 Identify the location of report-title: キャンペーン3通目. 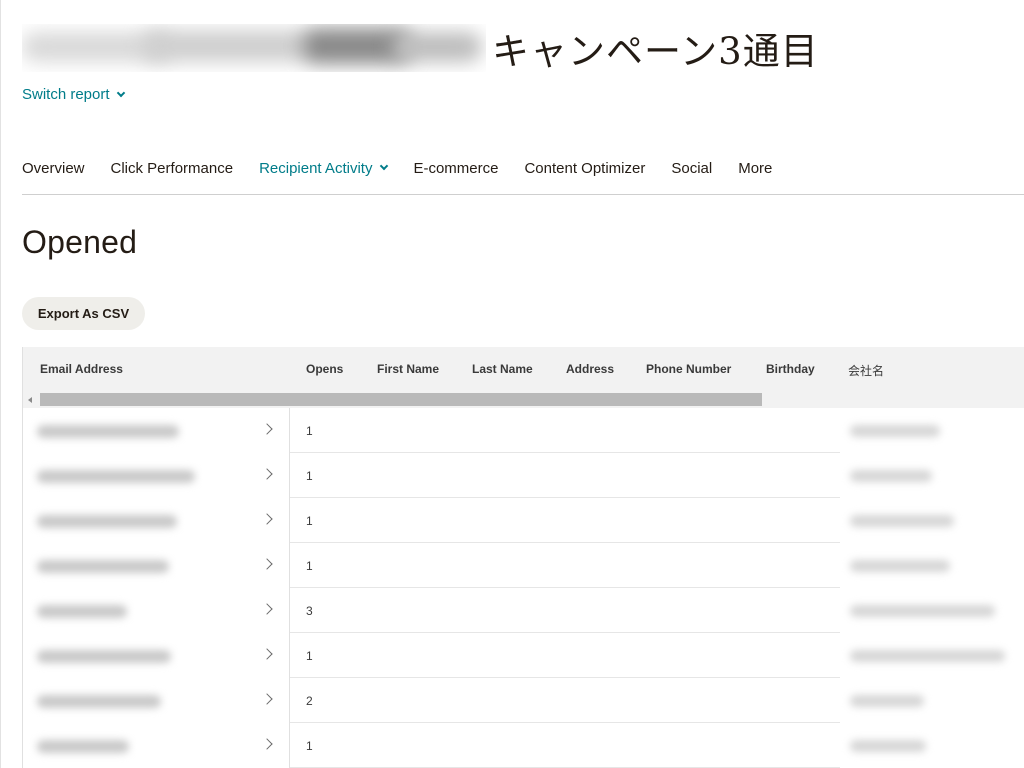
(420, 48).